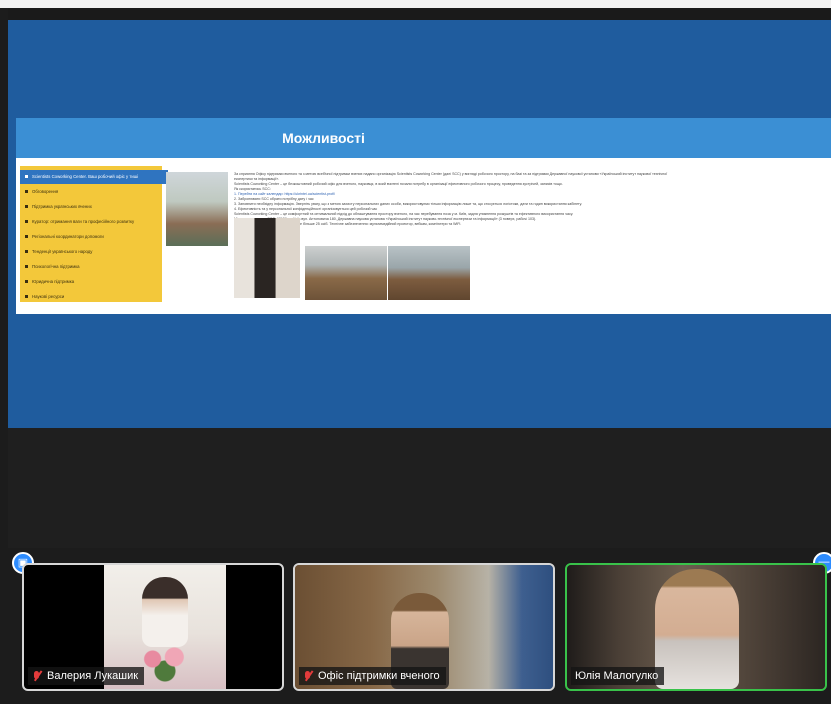  Describe the element at coordinates (346, 273) in the screenshot. I see `coworking-photo-room` at that location.